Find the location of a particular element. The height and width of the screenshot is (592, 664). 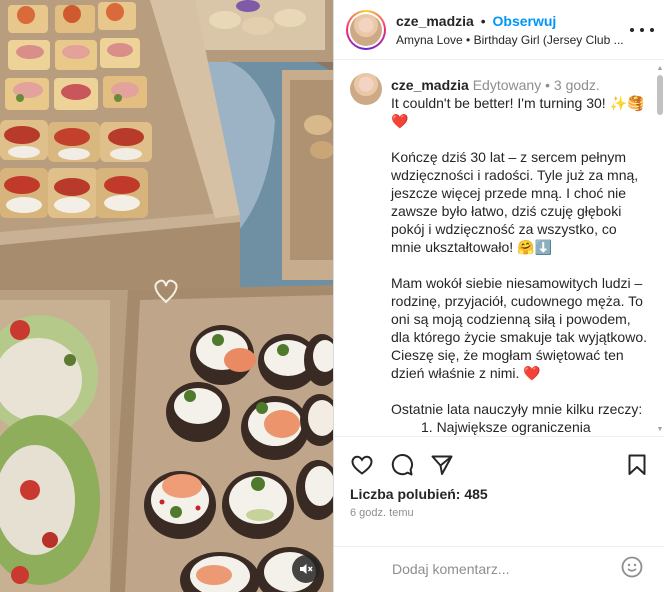

mute-button is located at coordinates (306, 569).